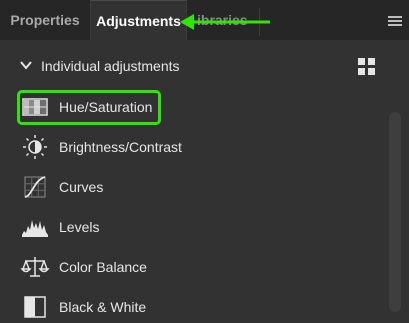 Image resolution: width=409 pixels, height=323 pixels. What do you see at coordinates (79, 227) in the screenshot?
I see `item-label: Levels` at bounding box center [79, 227].